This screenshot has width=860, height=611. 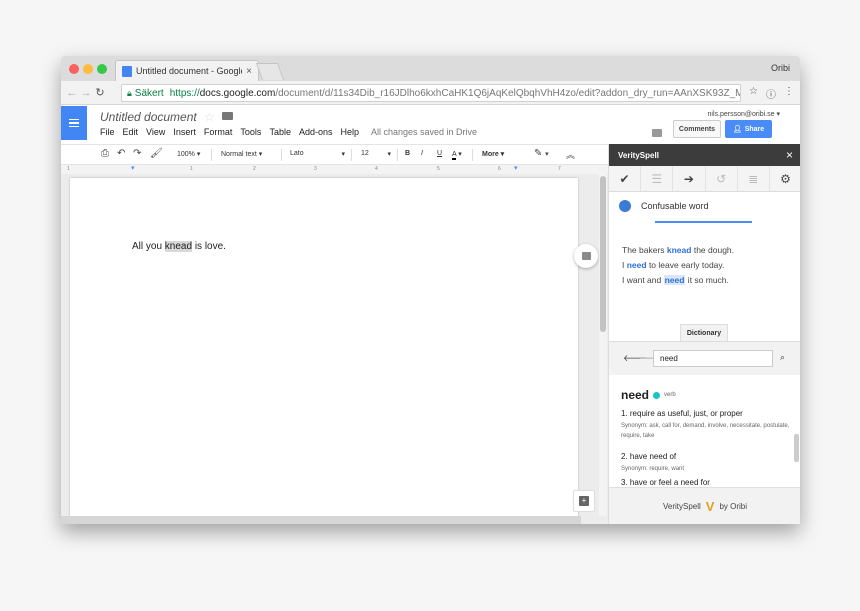 I want to click on ruler-mark: 3, so click(x=315, y=169).